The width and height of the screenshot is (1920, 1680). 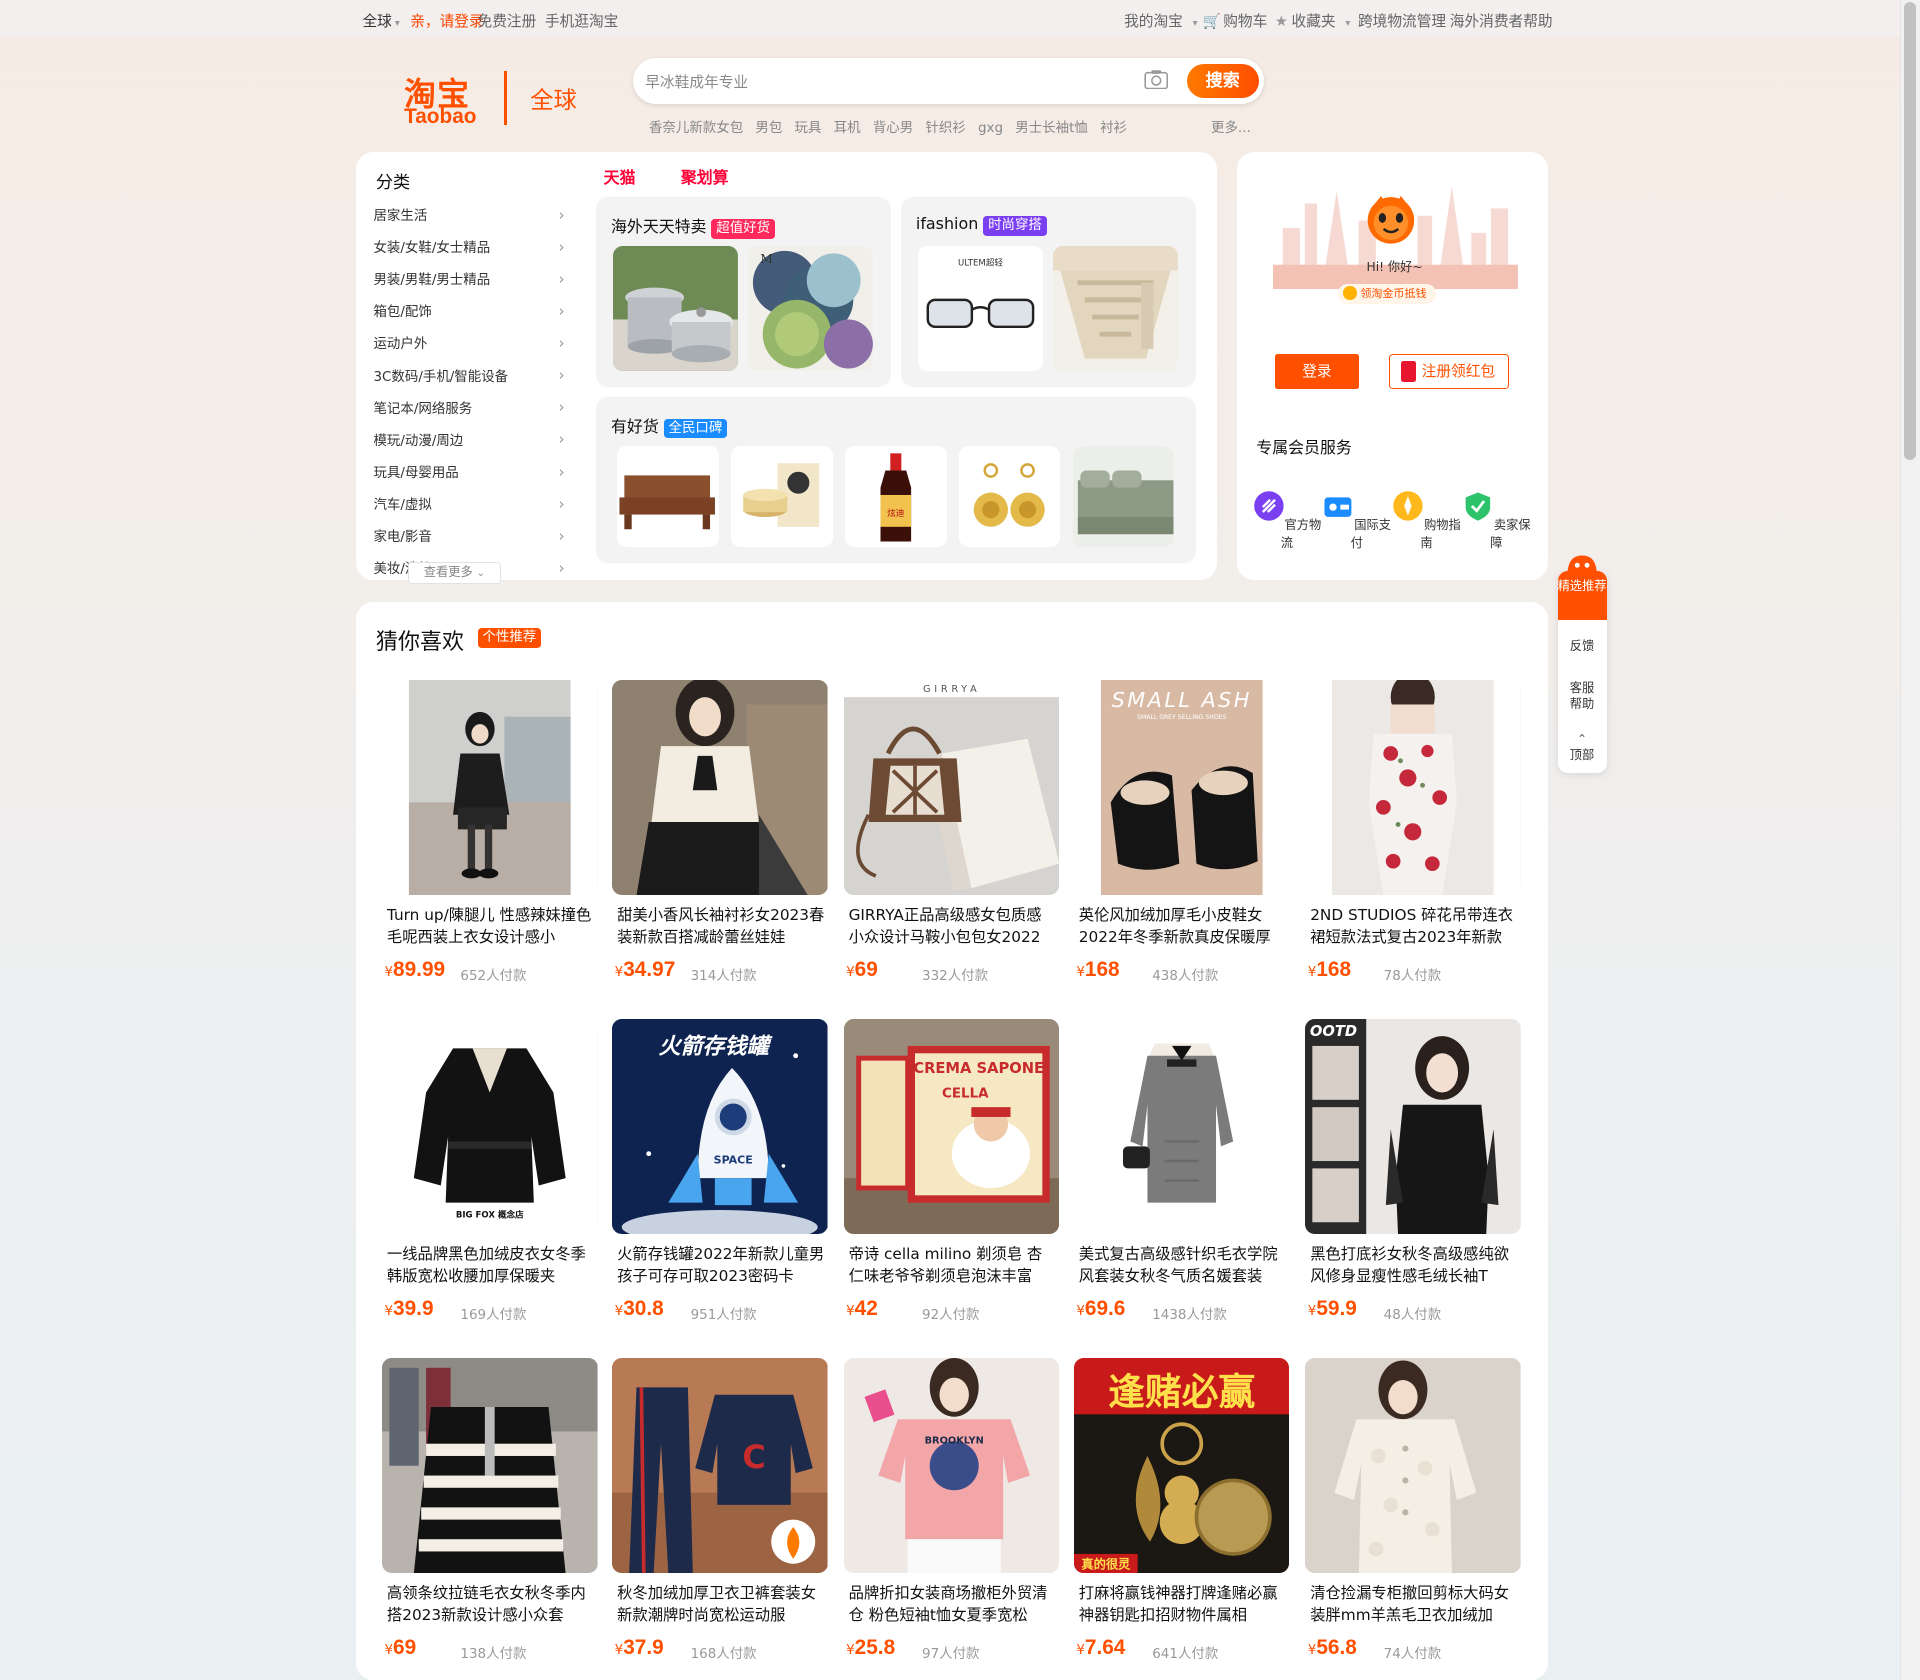 I want to click on product-card: 清仓捡漏专柜撤回剪标大码女装胖mm羊羔毛卫衣加绒加 ¥56.8 74人付款, so click(x=1413, y=1516).